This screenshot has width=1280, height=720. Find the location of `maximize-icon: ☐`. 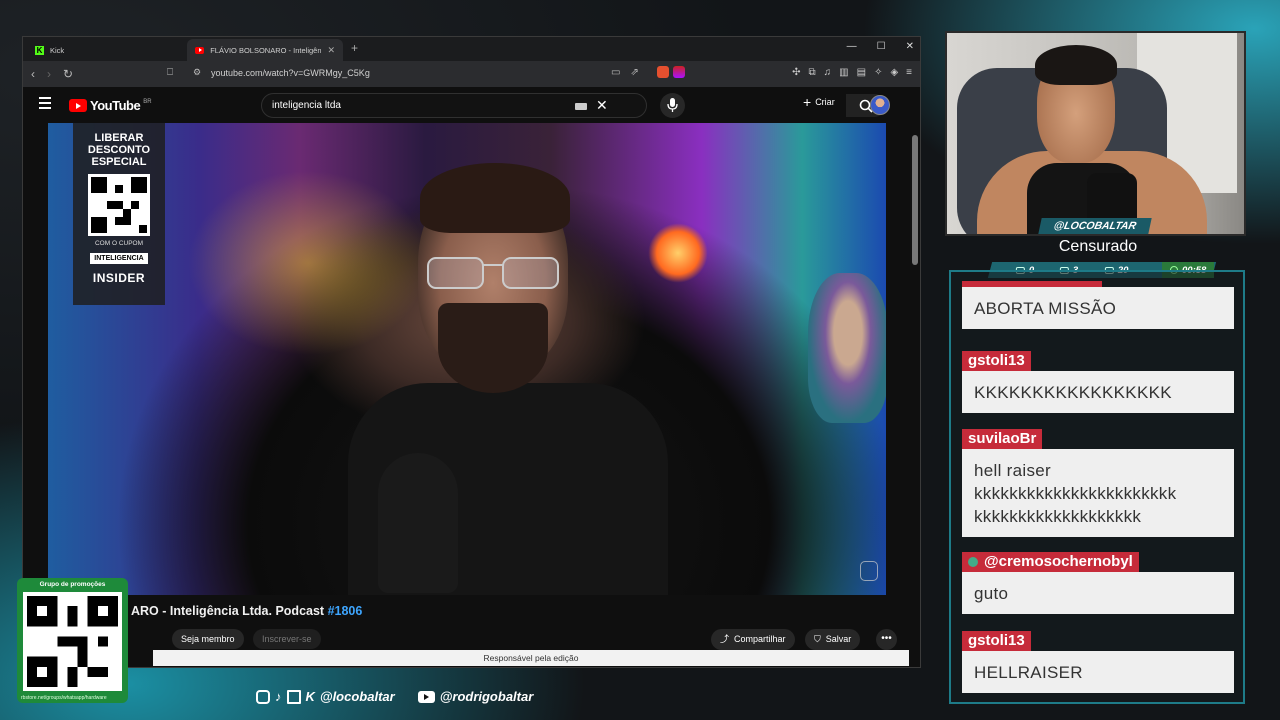

maximize-icon: ☐ is located at coordinates (881, 46).